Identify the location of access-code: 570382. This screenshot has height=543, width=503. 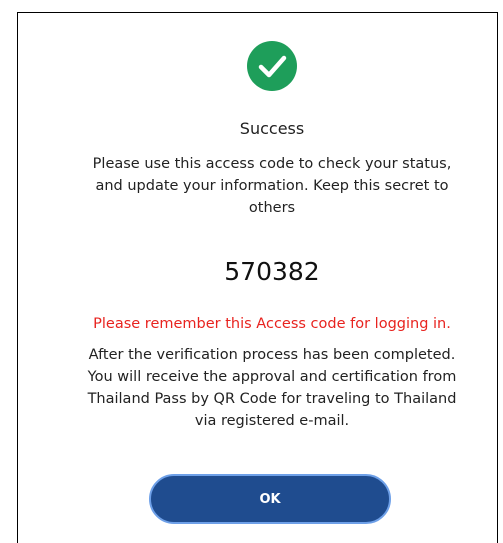
(272, 271).